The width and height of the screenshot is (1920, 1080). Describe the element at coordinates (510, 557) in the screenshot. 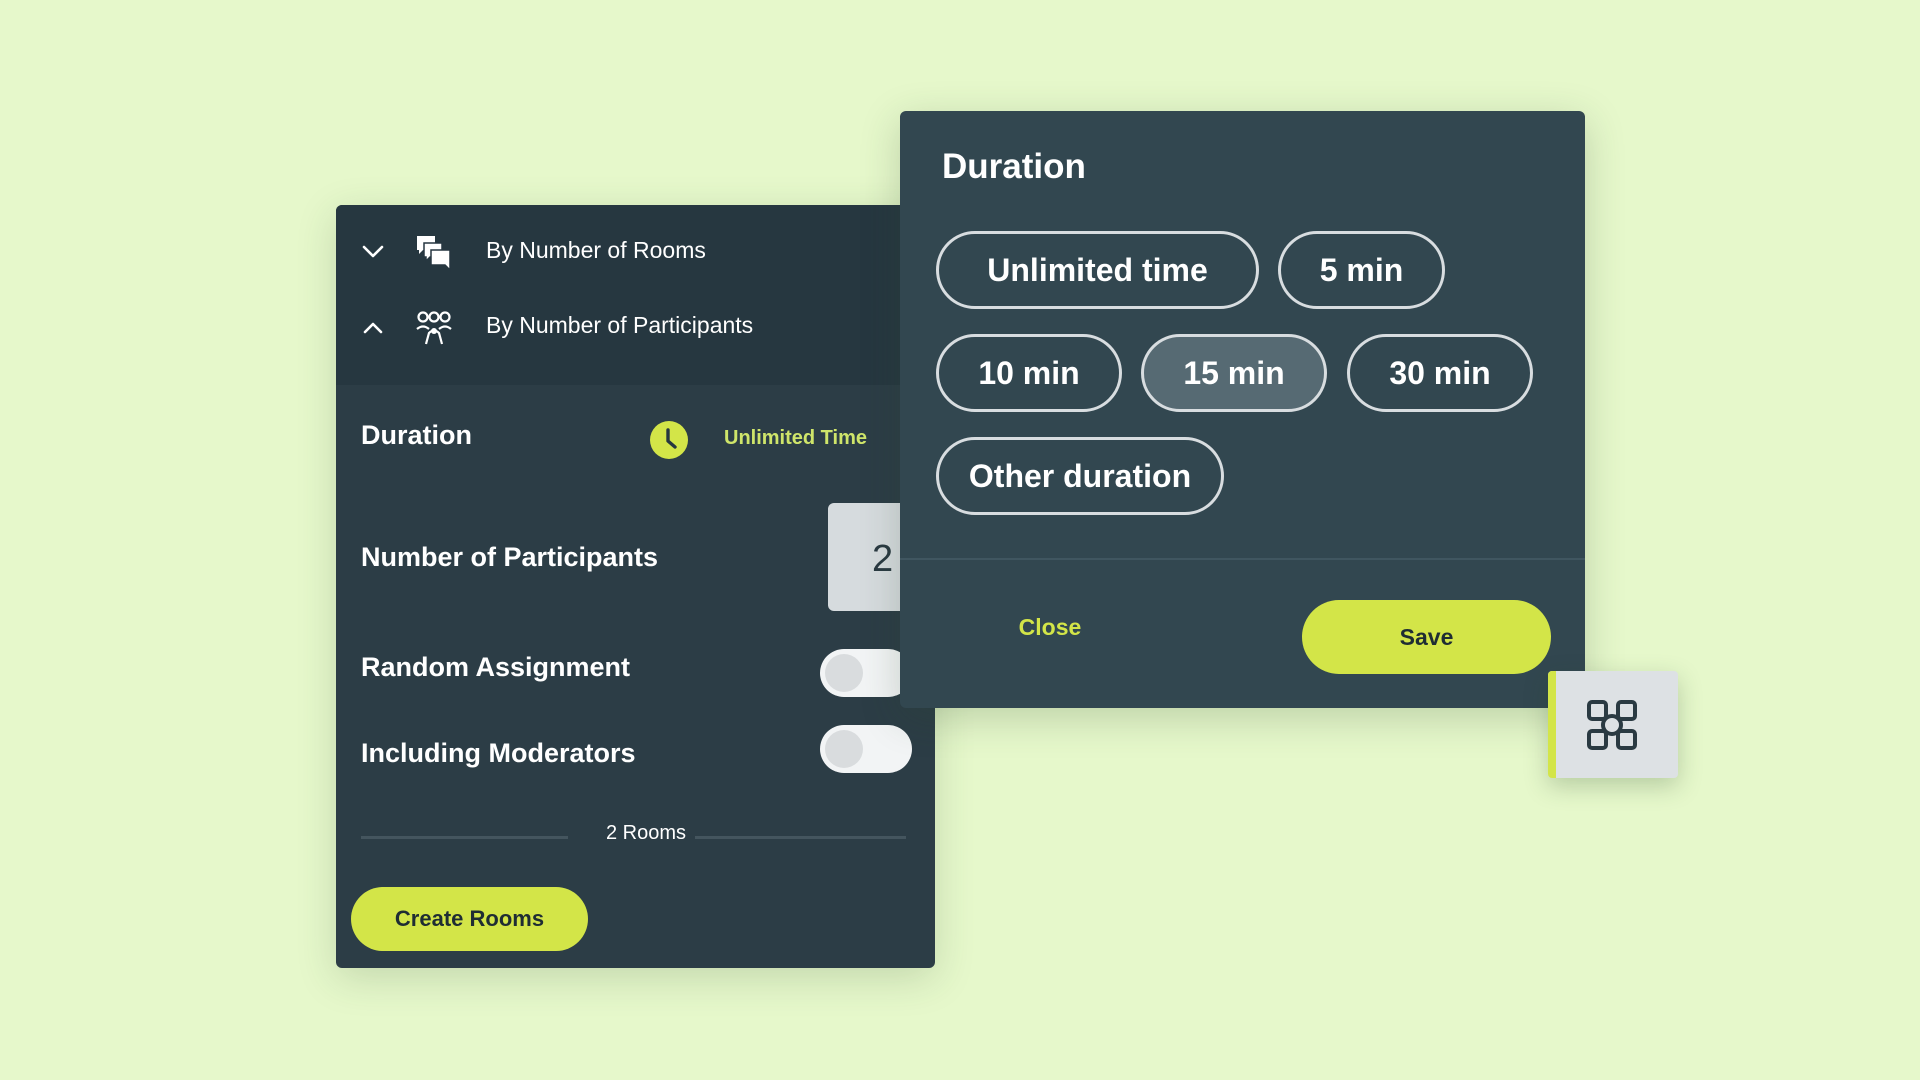

I see `participants-label: Number of Participants` at that location.